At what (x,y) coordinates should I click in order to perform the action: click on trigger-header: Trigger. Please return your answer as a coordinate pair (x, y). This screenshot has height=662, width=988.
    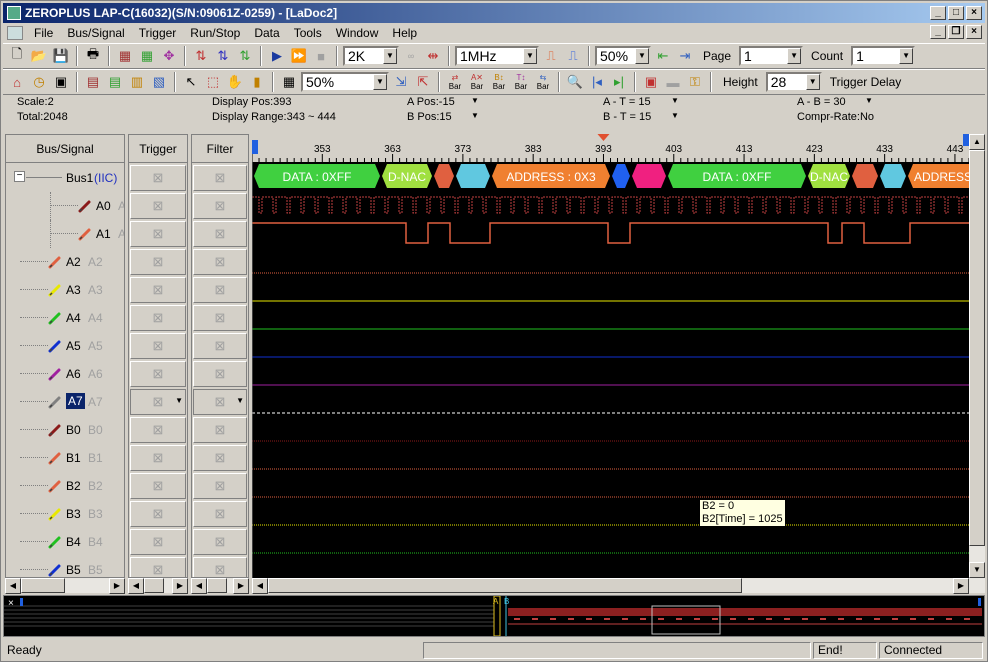
    Looking at the image, I should click on (158, 149).